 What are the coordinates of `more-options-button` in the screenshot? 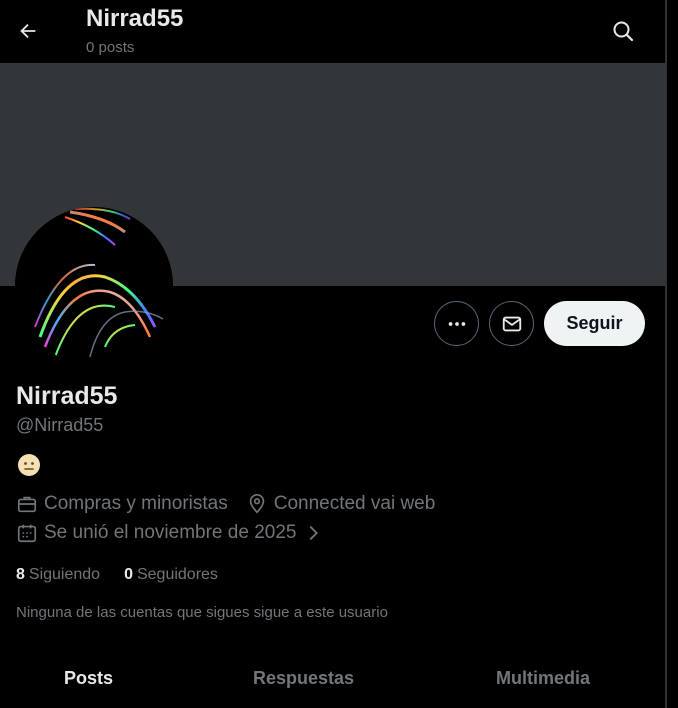 It's located at (456, 323).